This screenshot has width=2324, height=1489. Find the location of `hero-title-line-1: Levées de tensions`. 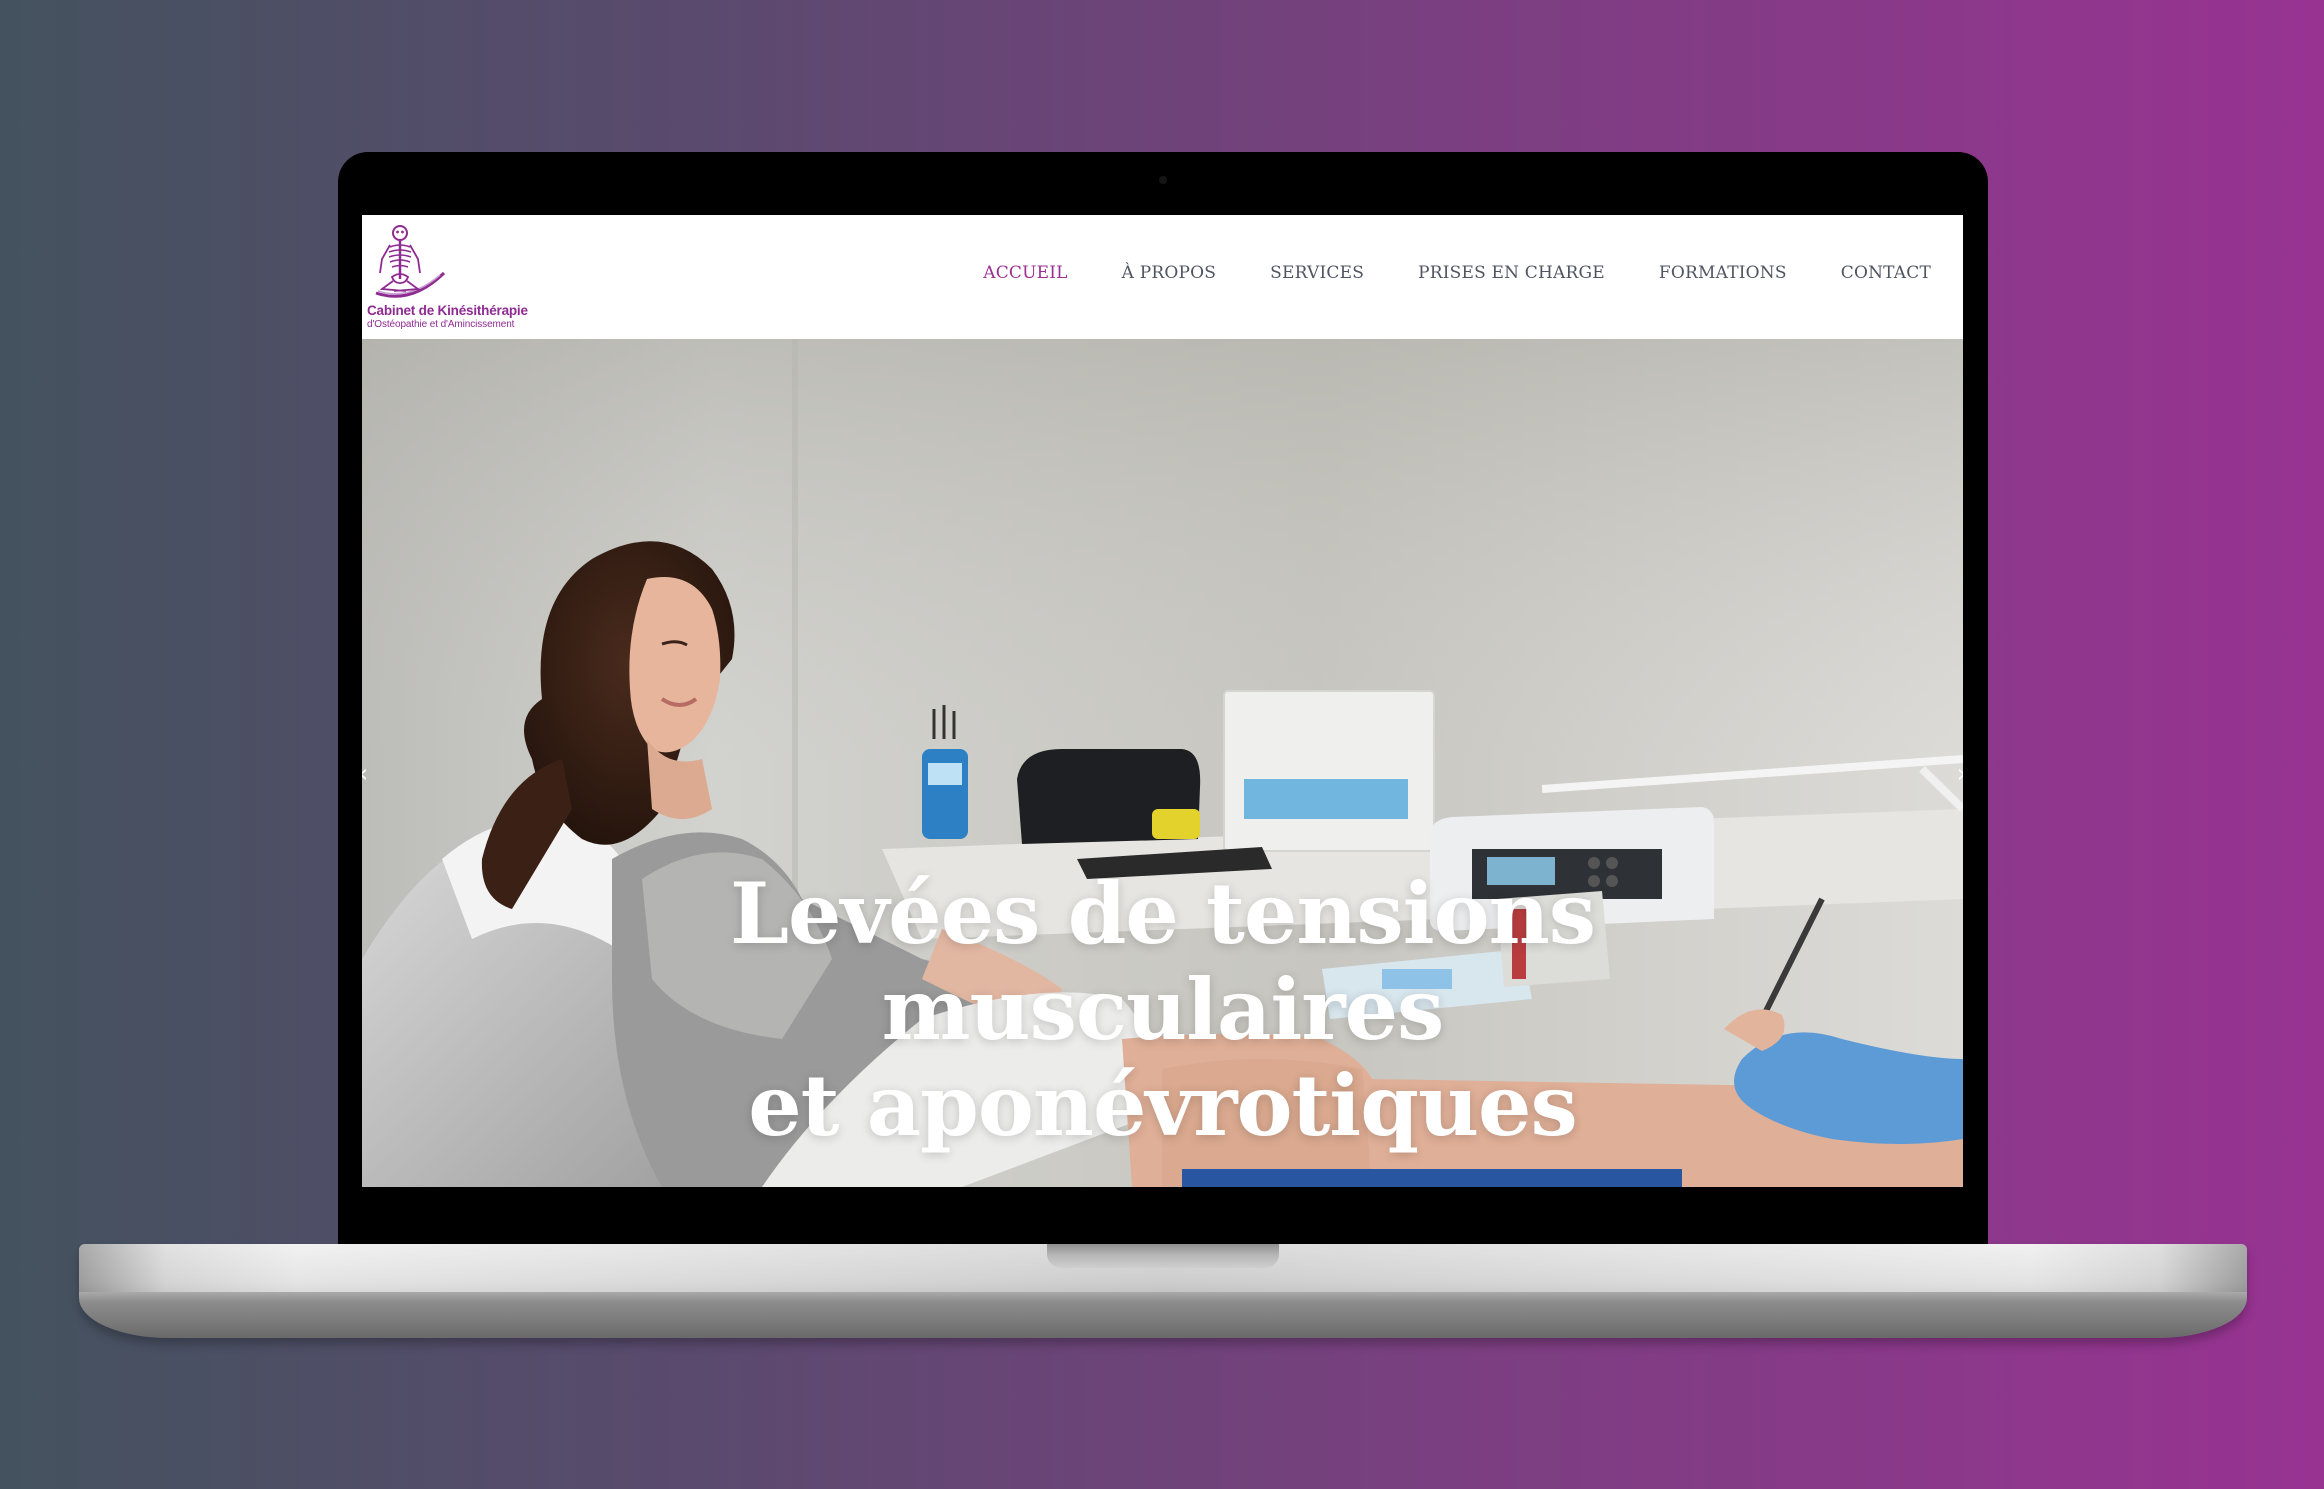

hero-title-line-1: Levées de tensions is located at coordinates (1162, 913).